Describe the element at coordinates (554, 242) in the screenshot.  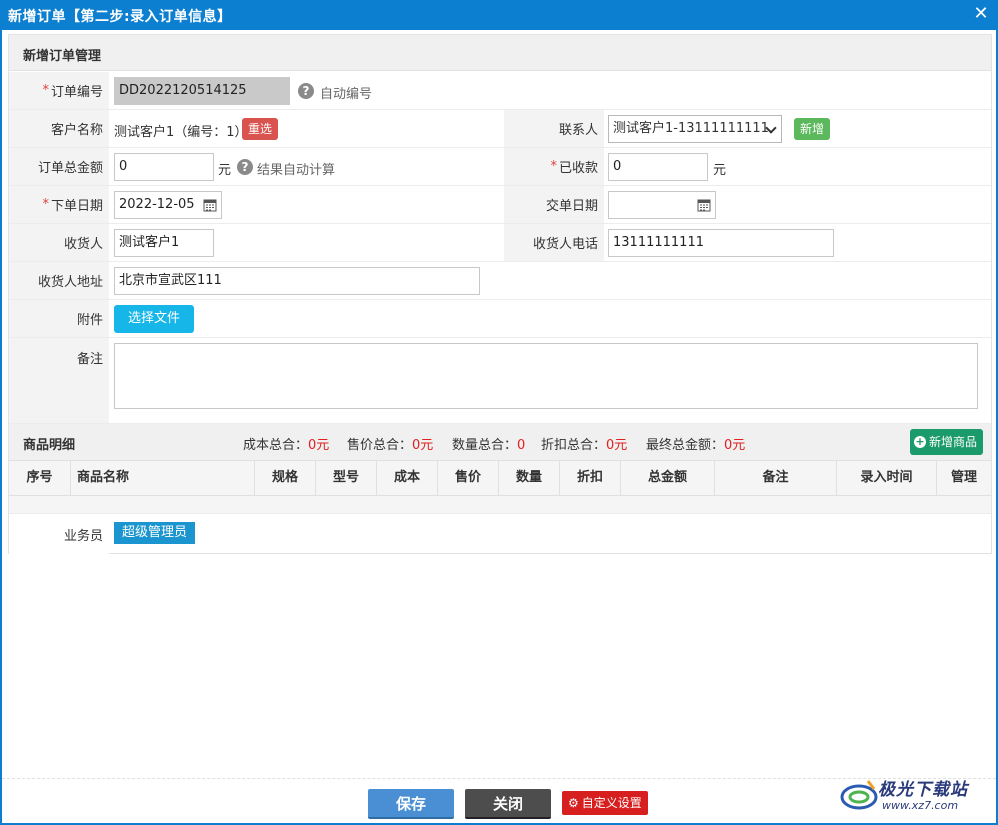
I see `receiver-phone-label: 收货人电话` at that location.